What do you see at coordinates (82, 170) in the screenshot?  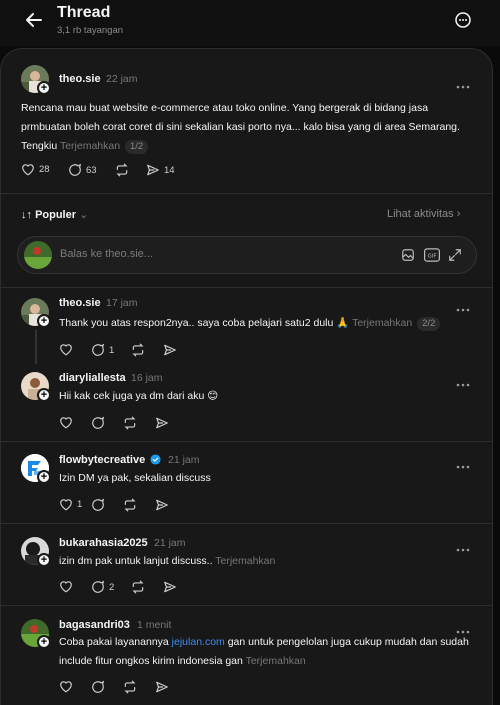 I see `comment-button: 63` at bounding box center [82, 170].